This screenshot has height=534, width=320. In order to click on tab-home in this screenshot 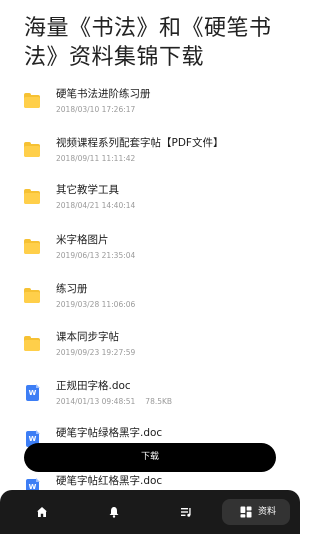, I will do `click(42, 512)`.